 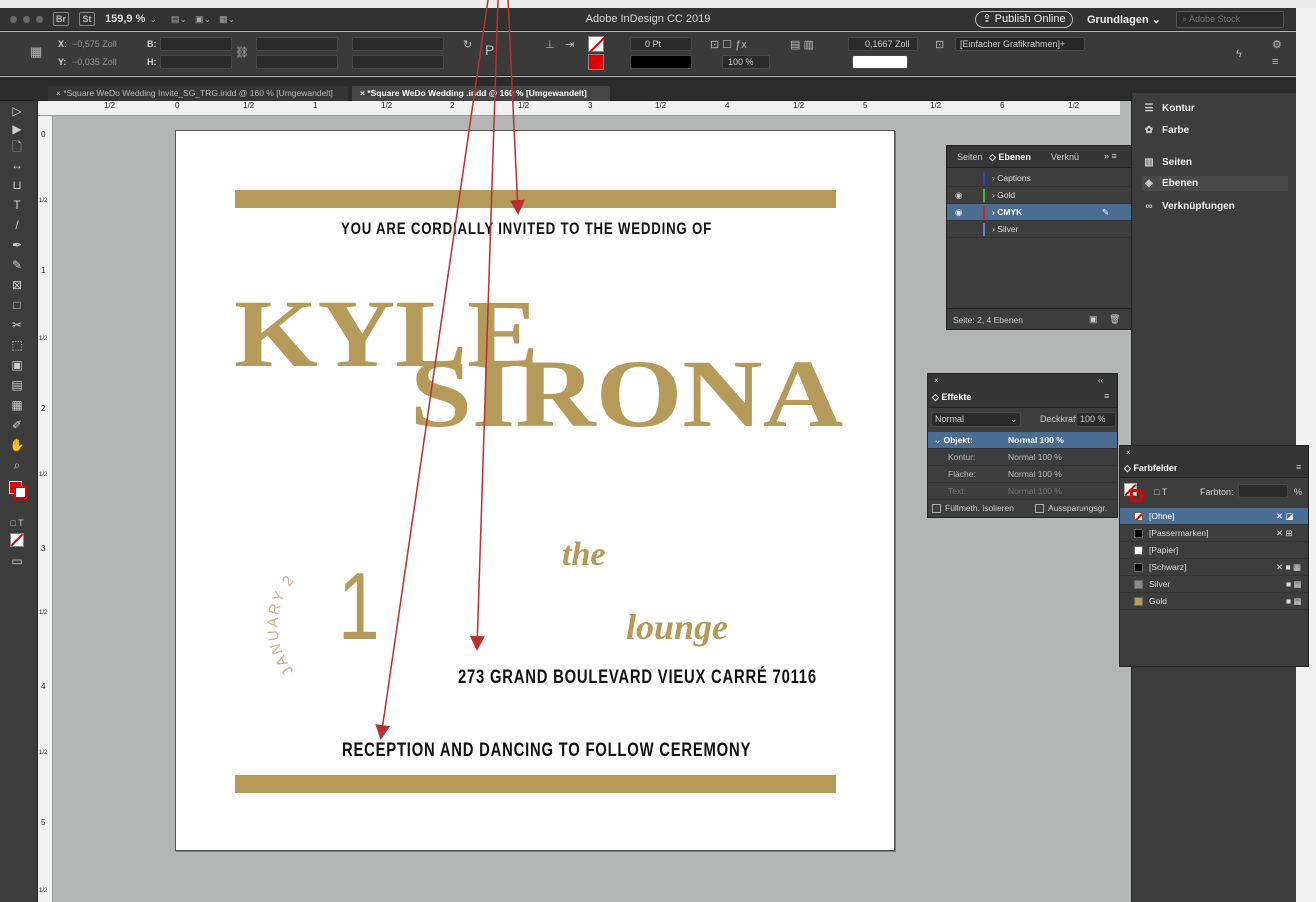 What do you see at coordinates (17, 205) in the screenshot?
I see `type-tool-icon: T` at bounding box center [17, 205].